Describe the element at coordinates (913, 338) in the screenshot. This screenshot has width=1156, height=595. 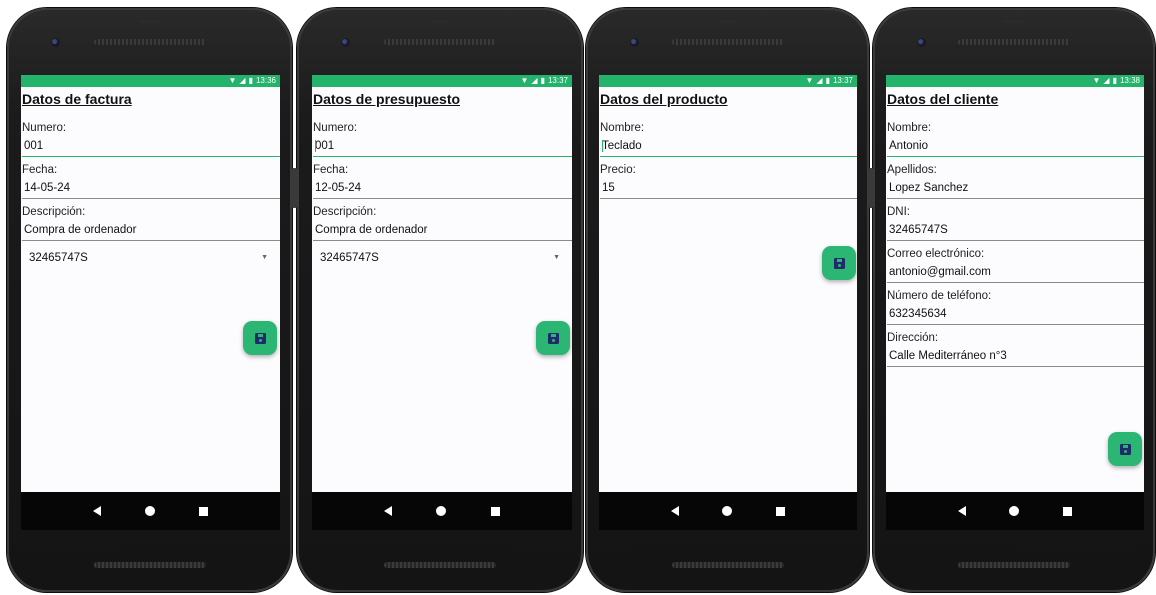
I see `field-label: Dirección:` at that location.